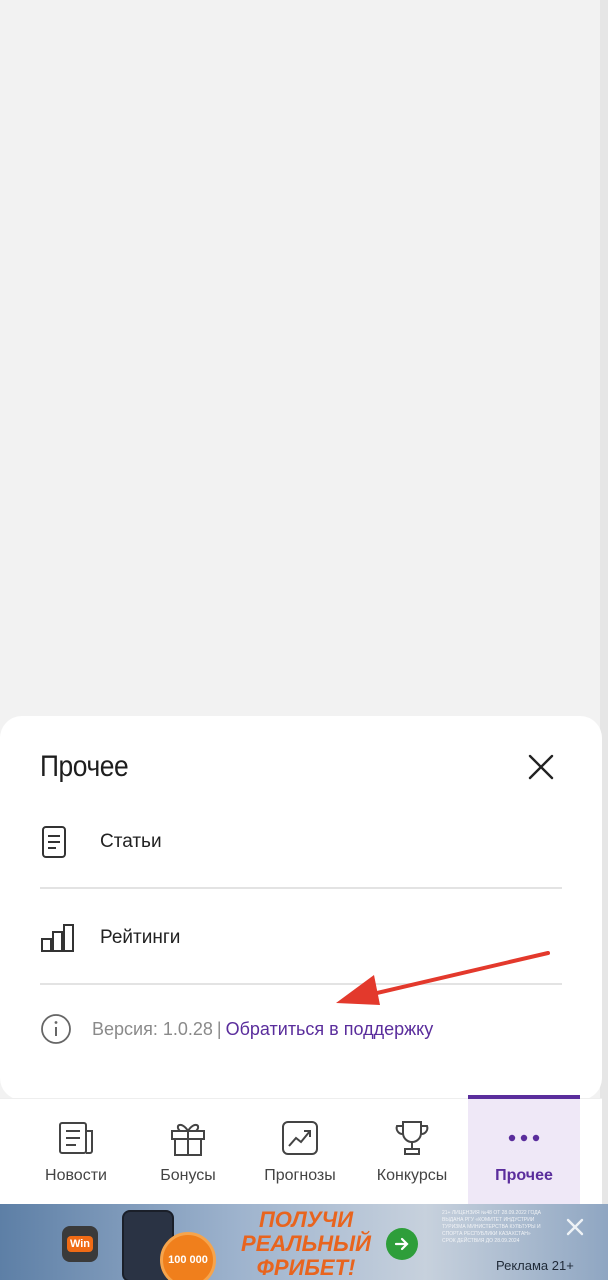 The height and width of the screenshot is (1280, 608). I want to click on tab-label: Новости, so click(76, 1175).